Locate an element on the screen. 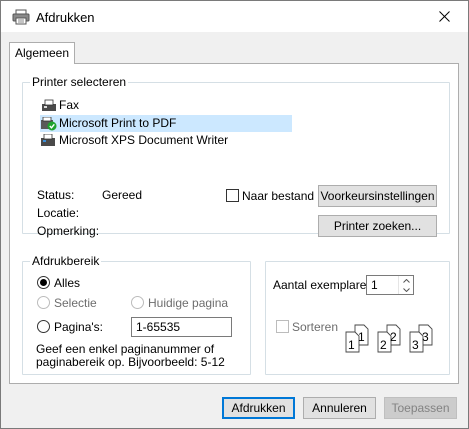 The width and height of the screenshot is (469, 429). chevron-up-icon is located at coordinates (406, 280).